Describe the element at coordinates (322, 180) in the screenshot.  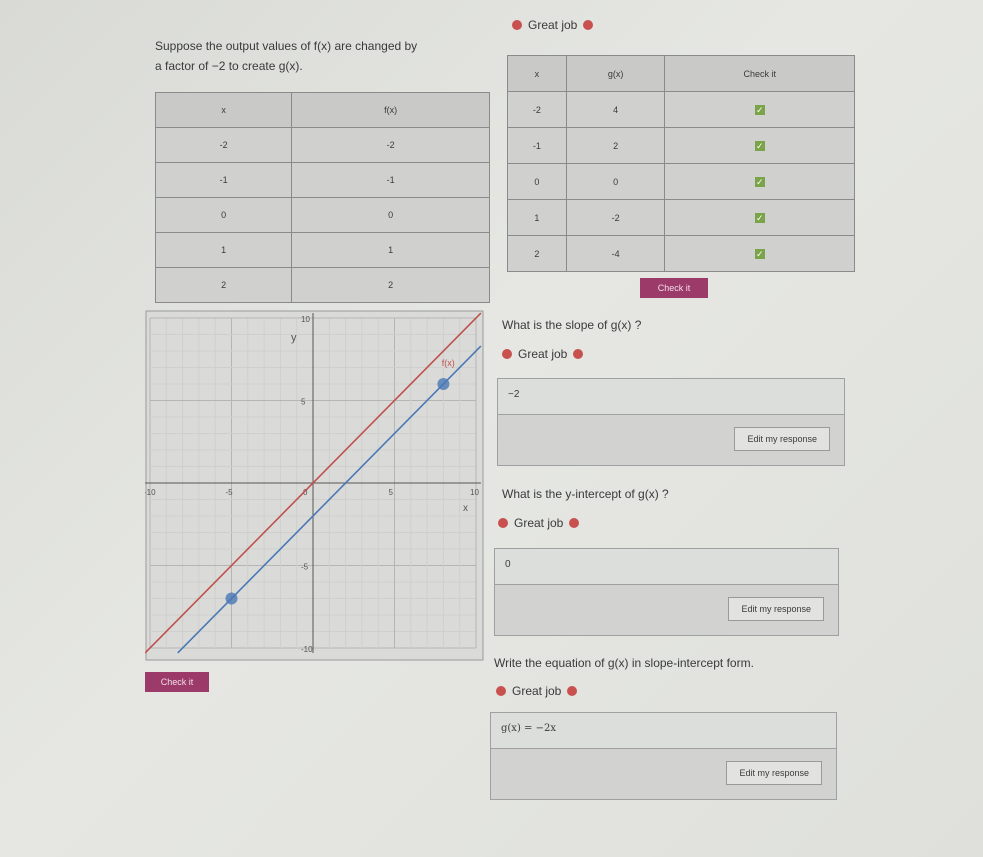
I see `table-row: -1 -1` at that location.